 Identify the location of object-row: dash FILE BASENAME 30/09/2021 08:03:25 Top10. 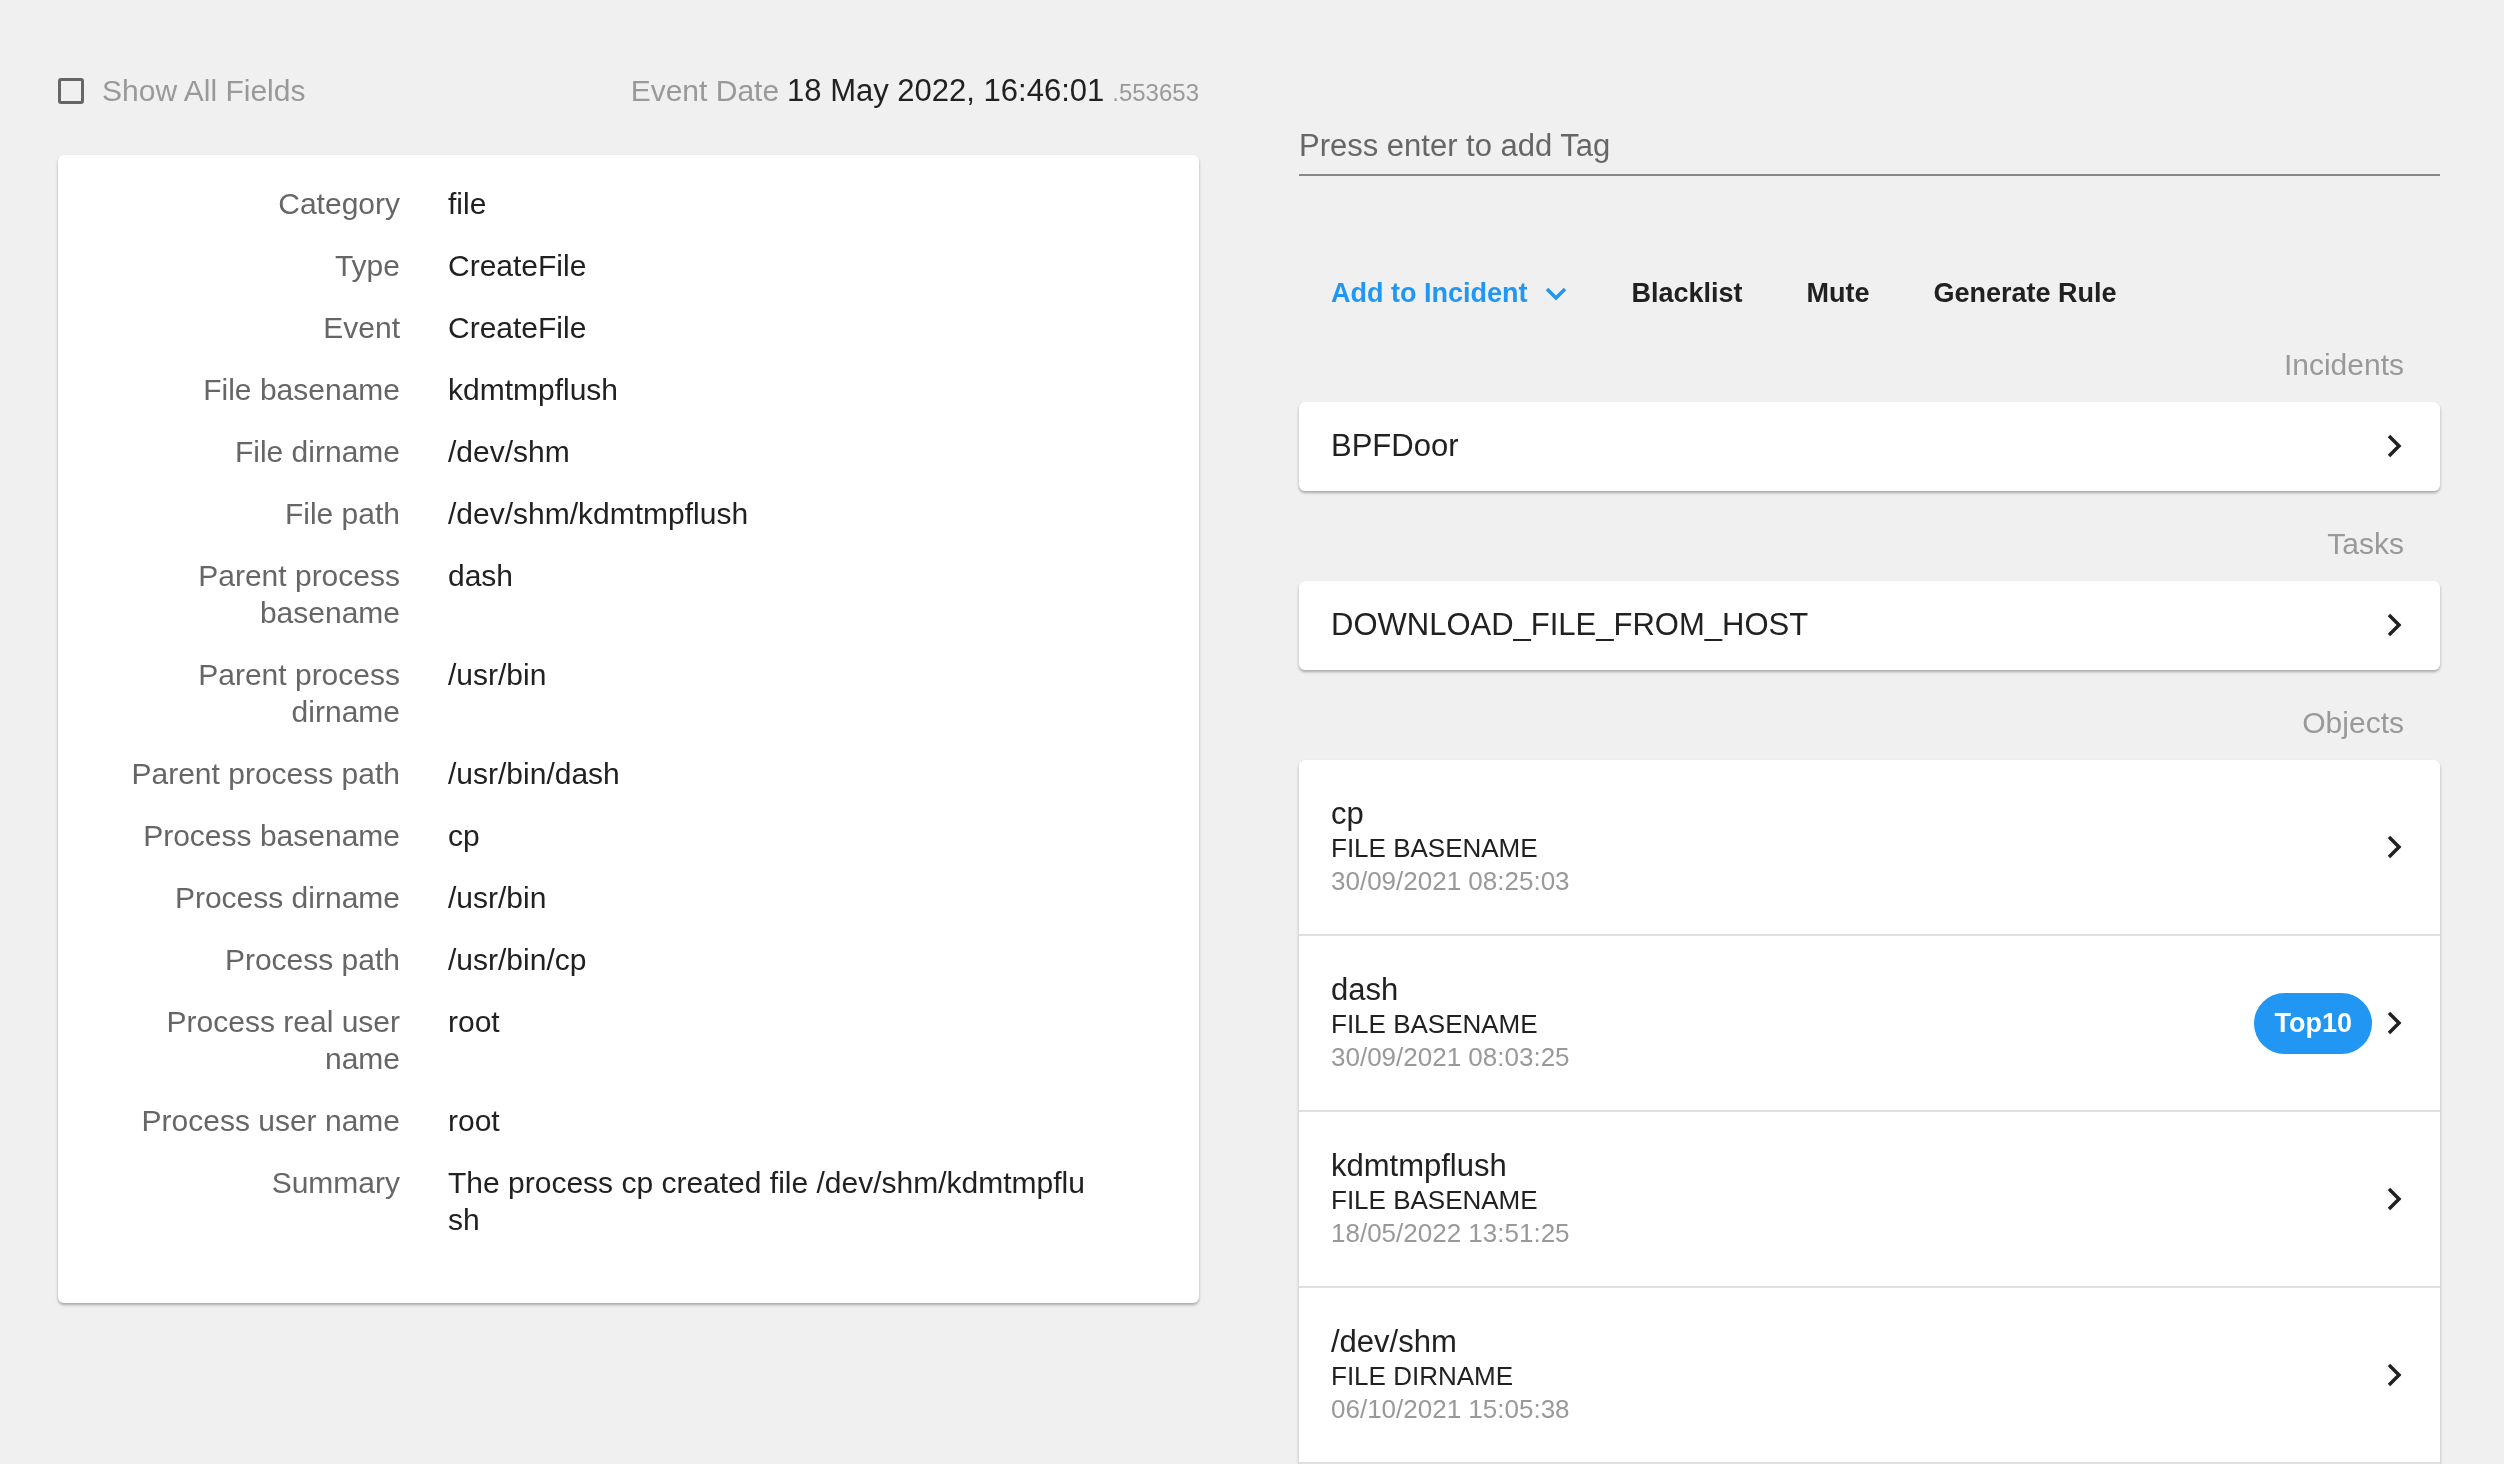
(1869, 1024).